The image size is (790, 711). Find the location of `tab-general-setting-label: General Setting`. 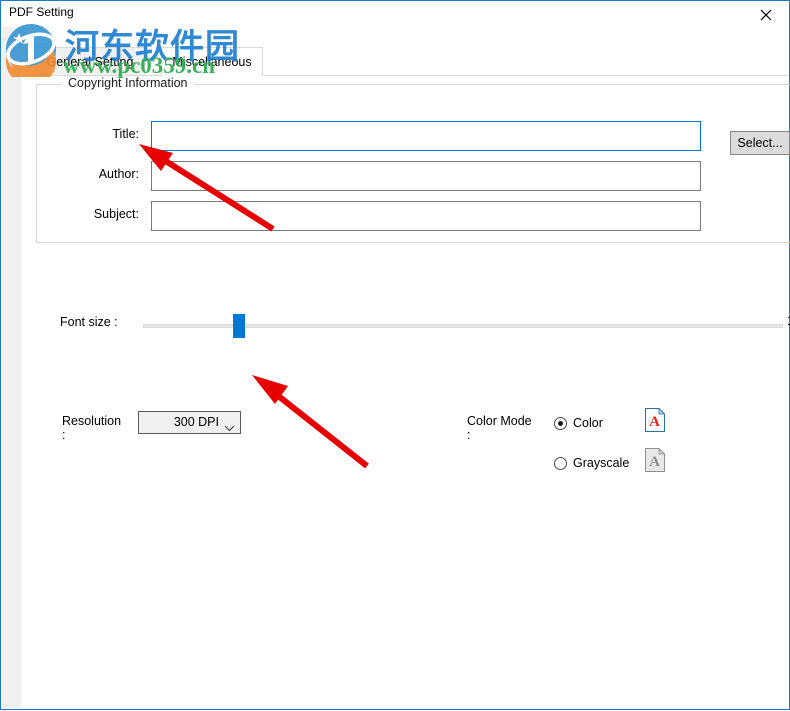

tab-general-setting-label: General Setting is located at coordinates (90, 62).